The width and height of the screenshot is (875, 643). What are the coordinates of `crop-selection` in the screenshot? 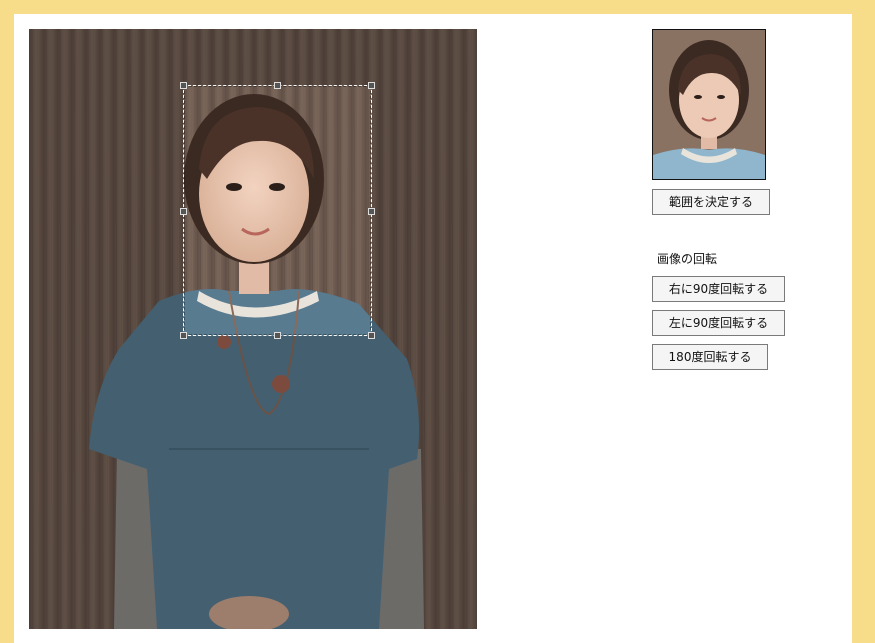 It's located at (277, 210).